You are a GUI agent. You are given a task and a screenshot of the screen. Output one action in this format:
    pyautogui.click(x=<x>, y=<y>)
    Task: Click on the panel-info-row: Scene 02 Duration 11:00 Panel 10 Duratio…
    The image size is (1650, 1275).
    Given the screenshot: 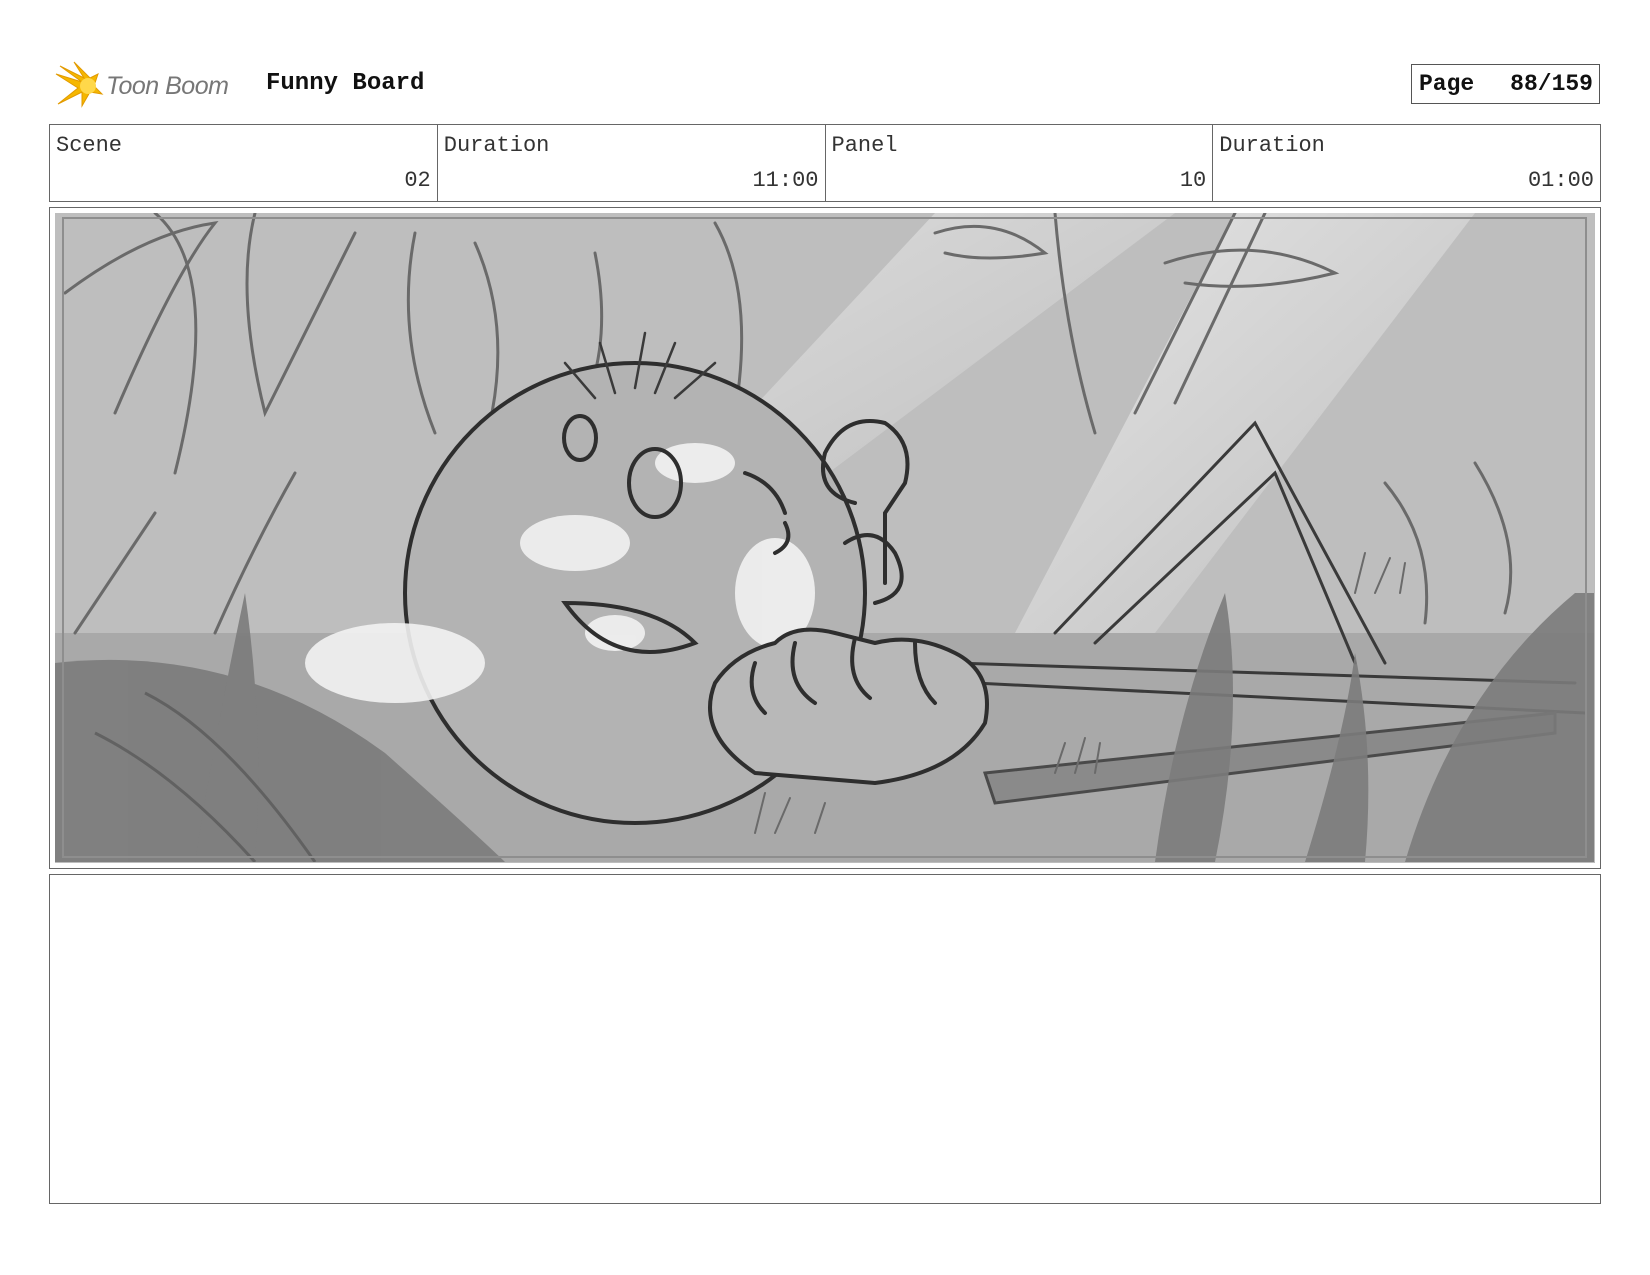 What is the action you would take?
    pyautogui.click(x=825, y=163)
    